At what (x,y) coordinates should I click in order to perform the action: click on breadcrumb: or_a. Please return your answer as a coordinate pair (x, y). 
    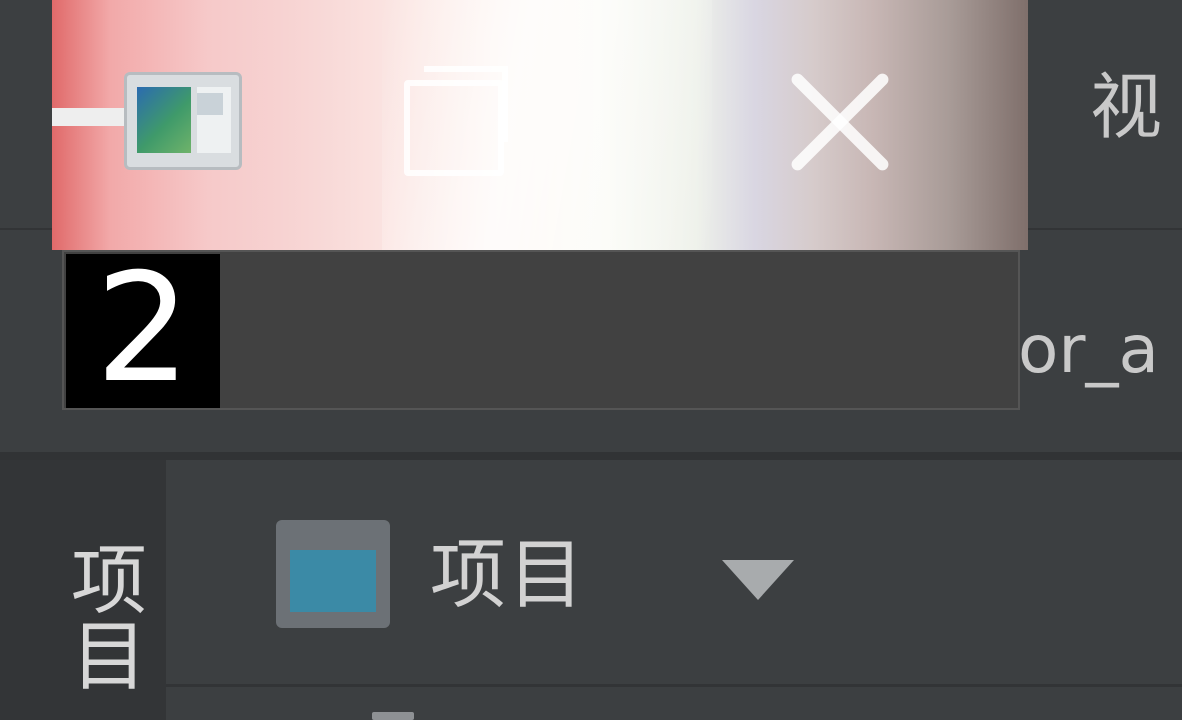
    Looking at the image, I should click on (1088, 350).